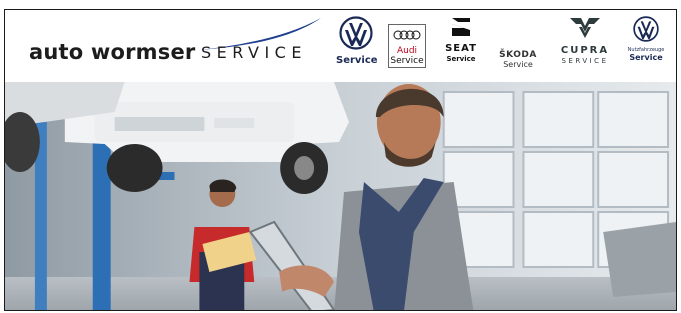 Image resolution: width=681 pixels, height=313 pixels. What do you see at coordinates (461, 48) in the screenshot?
I see `seat-wordmark: SEAT` at bounding box center [461, 48].